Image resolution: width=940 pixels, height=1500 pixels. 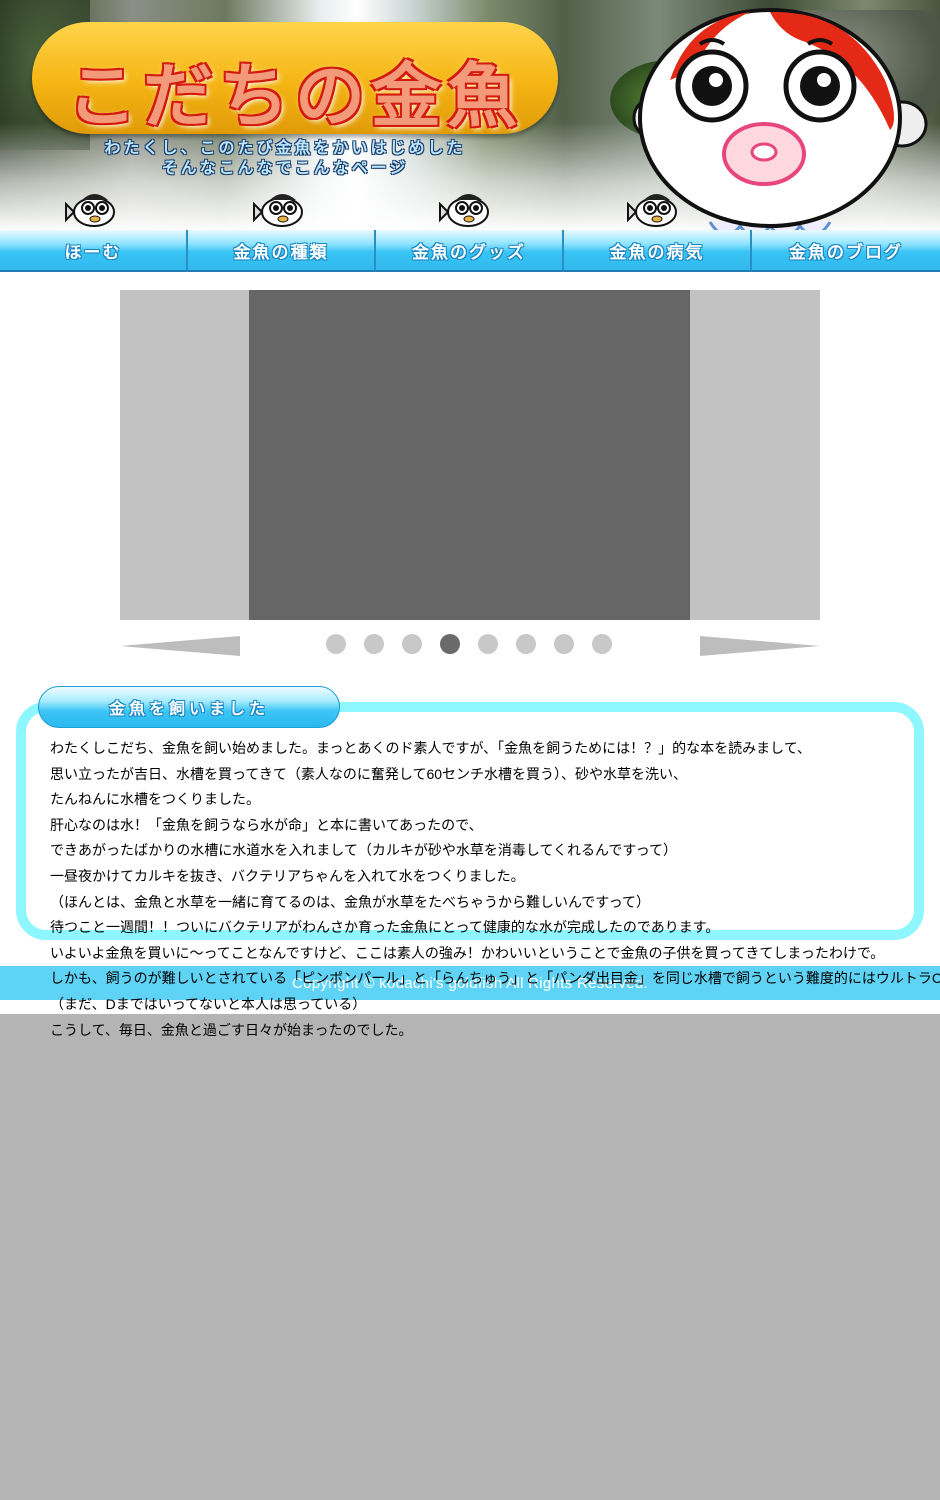 I want to click on nav-label: 金魚のブログ, so click(x=846, y=252).